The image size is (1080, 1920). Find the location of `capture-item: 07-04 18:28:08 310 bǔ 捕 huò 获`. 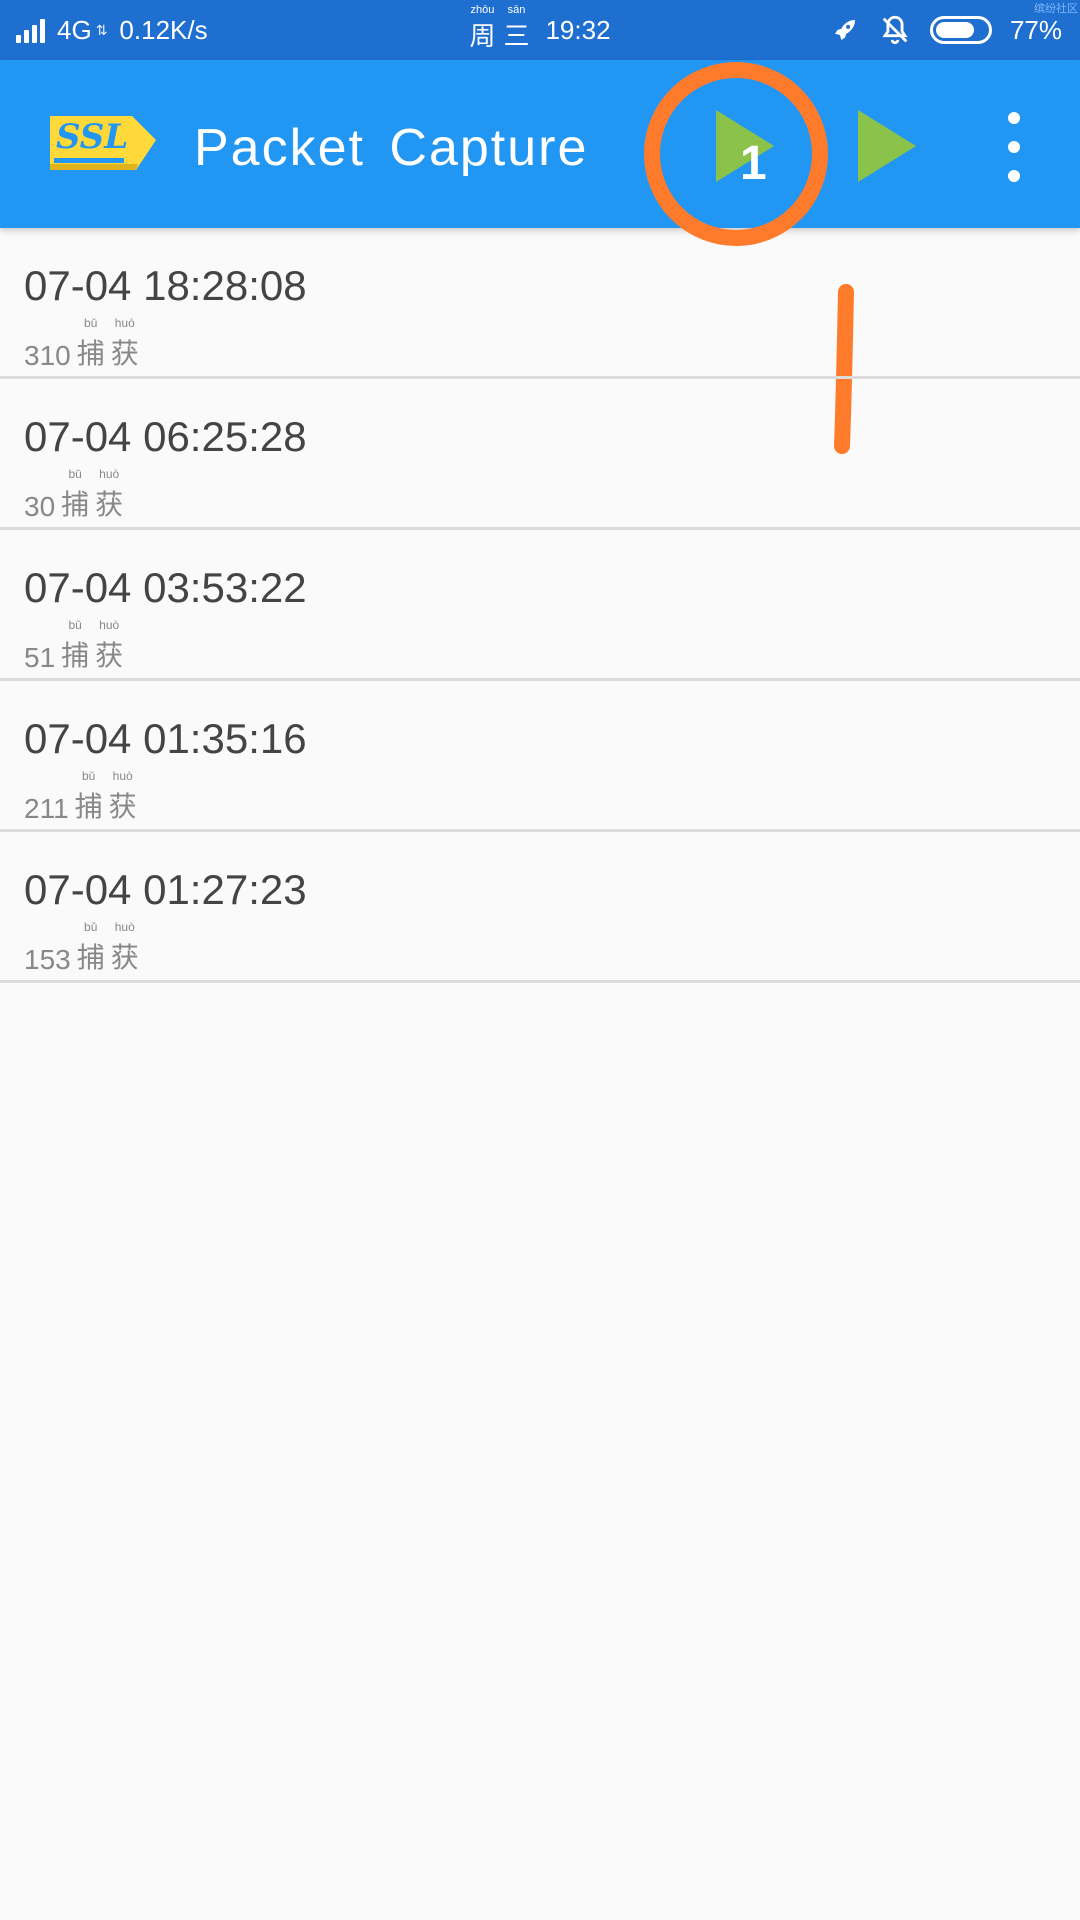

capture-item: 07-04 18:28:08 310 bǔ 捕 huò 获 is located at coordinates (540, 303).